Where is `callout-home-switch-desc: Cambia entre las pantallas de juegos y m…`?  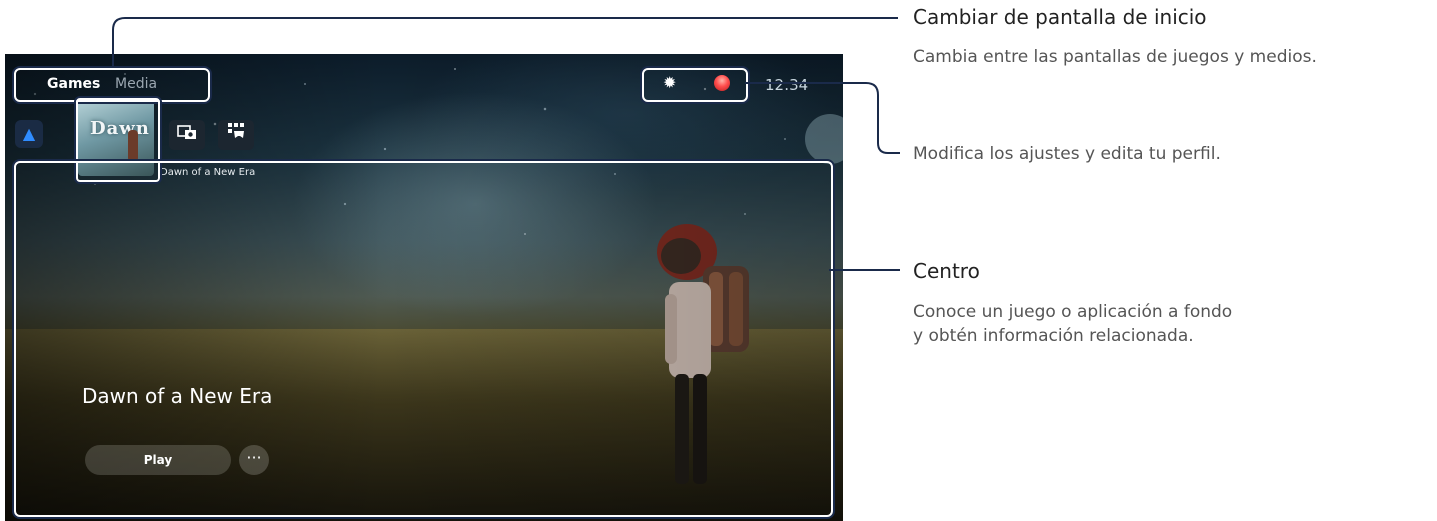 callout-home-switch-desc: Cambia entre las pantallas de juegos y m… is located at coordinates (1115, 57).